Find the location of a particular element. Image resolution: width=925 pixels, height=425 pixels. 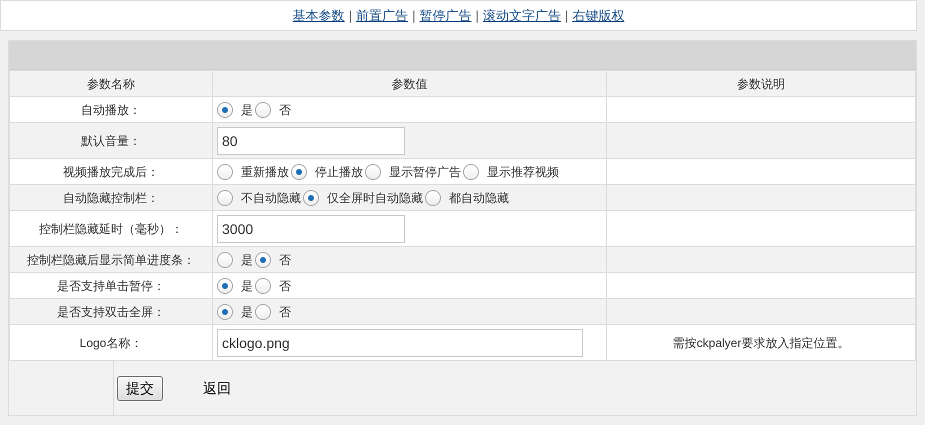

parameter-name: 控制栏隐藏后显示简单进度条： is located at coordinates (111, 259).